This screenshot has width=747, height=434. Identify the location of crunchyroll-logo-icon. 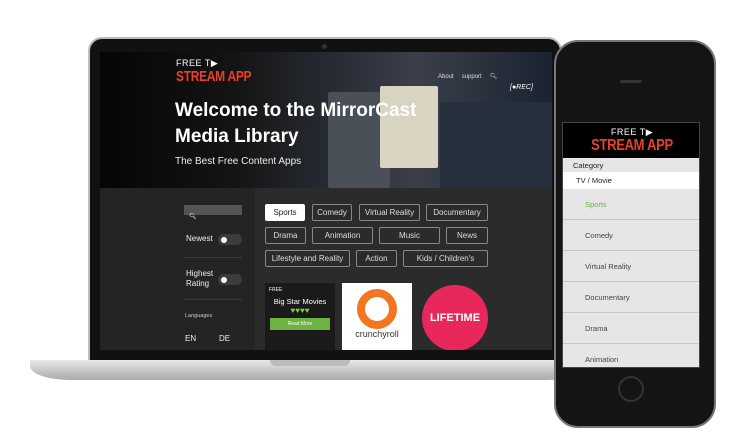
(377, 309).